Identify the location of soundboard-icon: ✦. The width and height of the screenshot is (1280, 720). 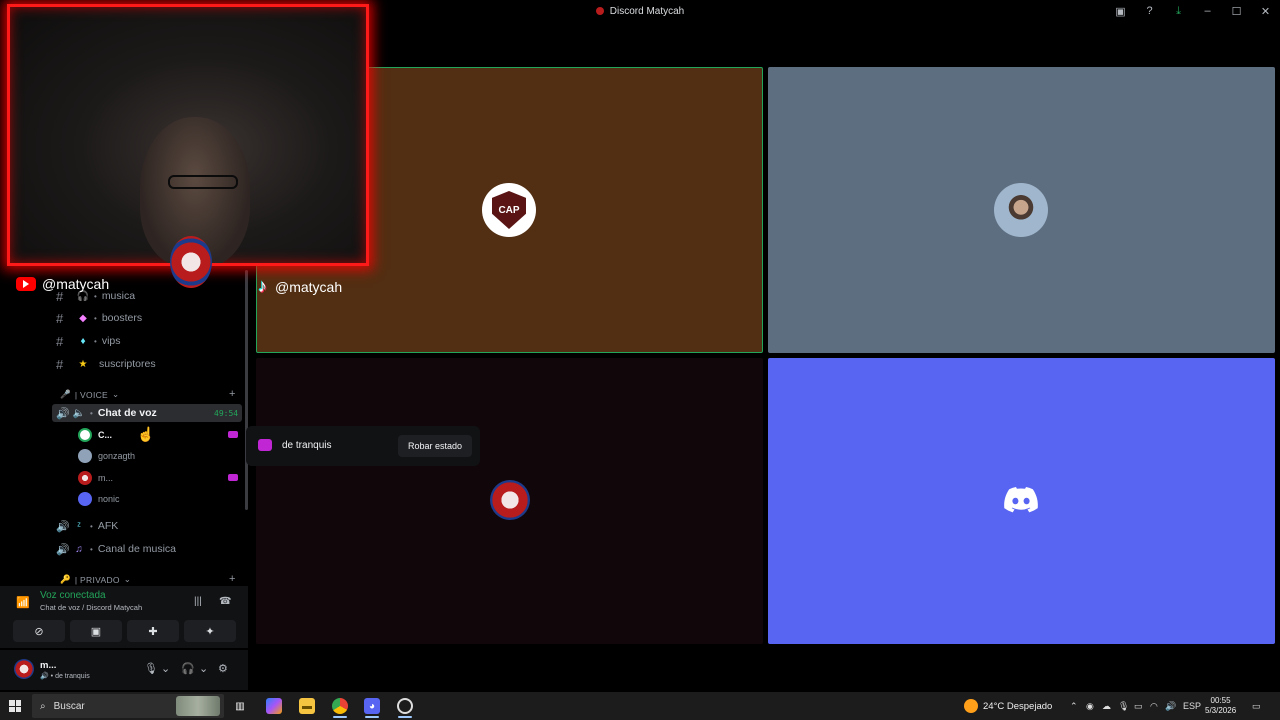
(210, 631).